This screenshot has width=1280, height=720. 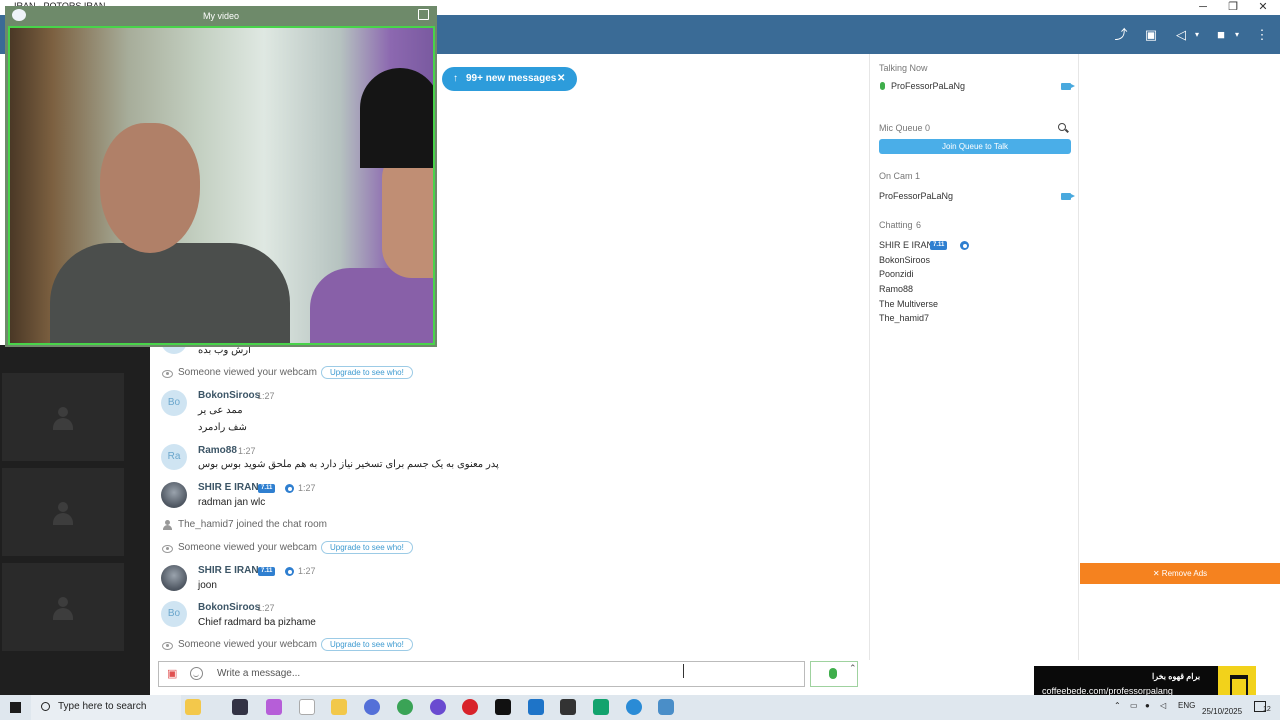 I want to click on copilot-icon, so click(x=193, y=707).